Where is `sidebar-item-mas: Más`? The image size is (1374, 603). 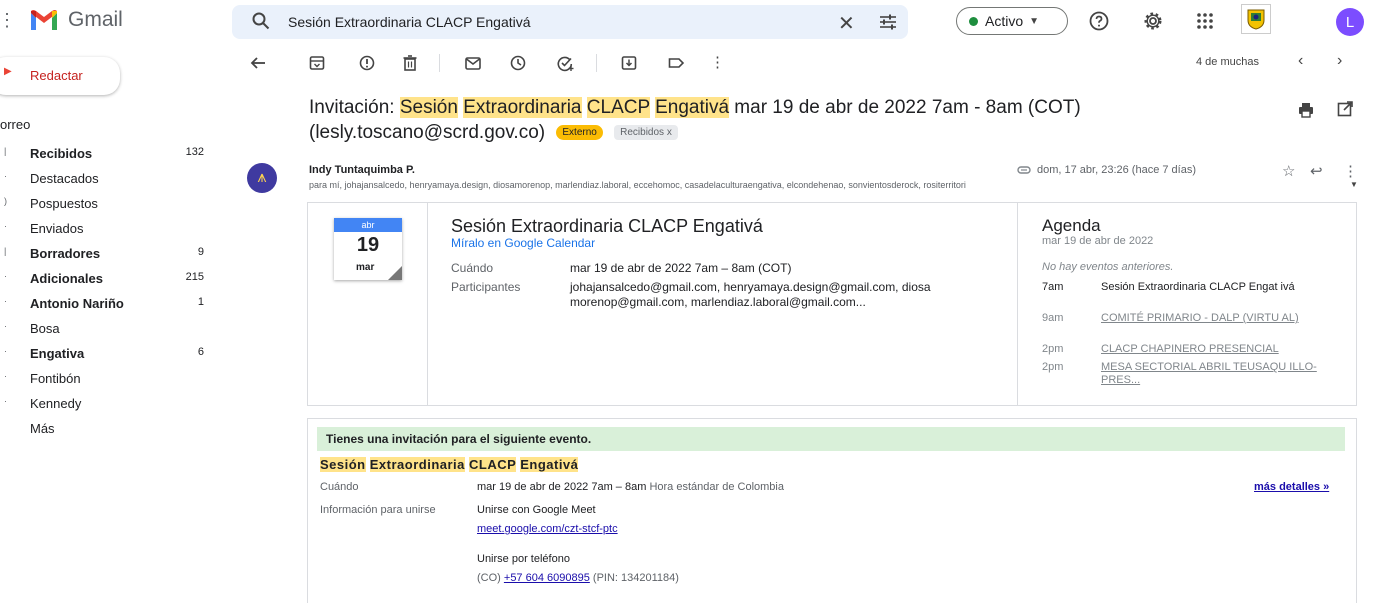
sidebar-item-mas: Más is located at coordinates (105, 428).